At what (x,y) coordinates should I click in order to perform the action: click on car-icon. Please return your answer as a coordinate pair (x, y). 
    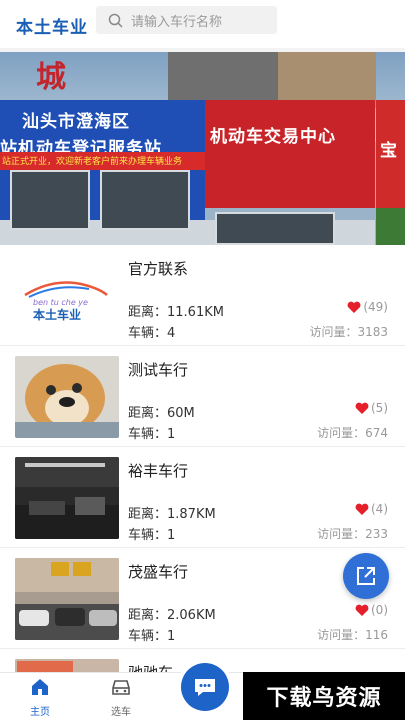
    Looking at the image, I should click on (121, 687).